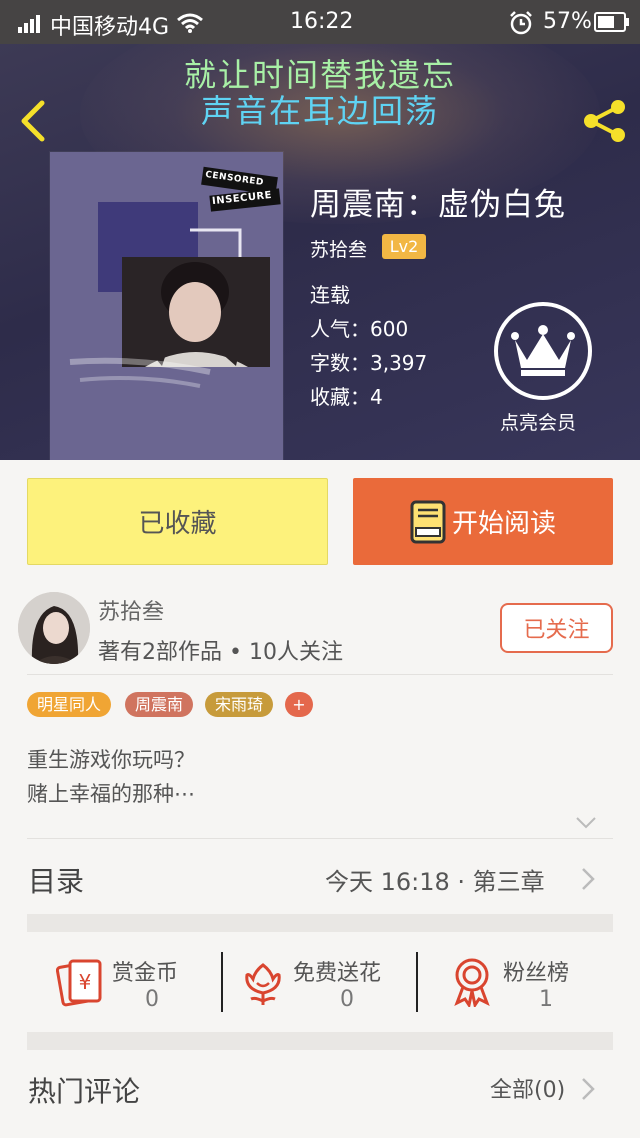  Describe the element at coordinates (526, 990) in the screenshot. I see `reward-fans-rank: 粉丝榜 1` at that location.